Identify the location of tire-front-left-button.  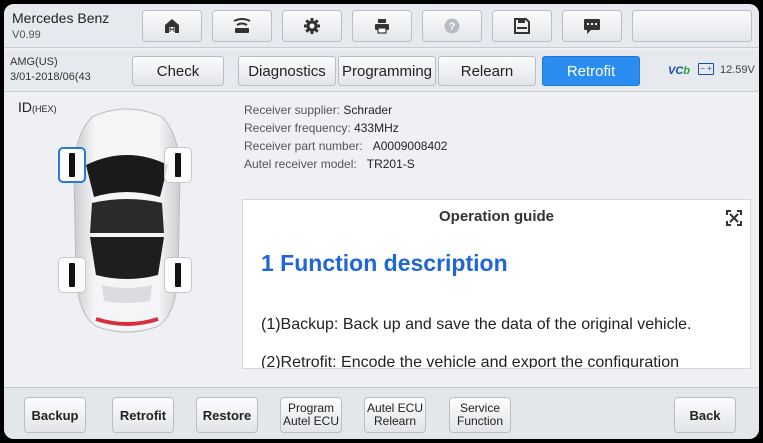
(72, 165).